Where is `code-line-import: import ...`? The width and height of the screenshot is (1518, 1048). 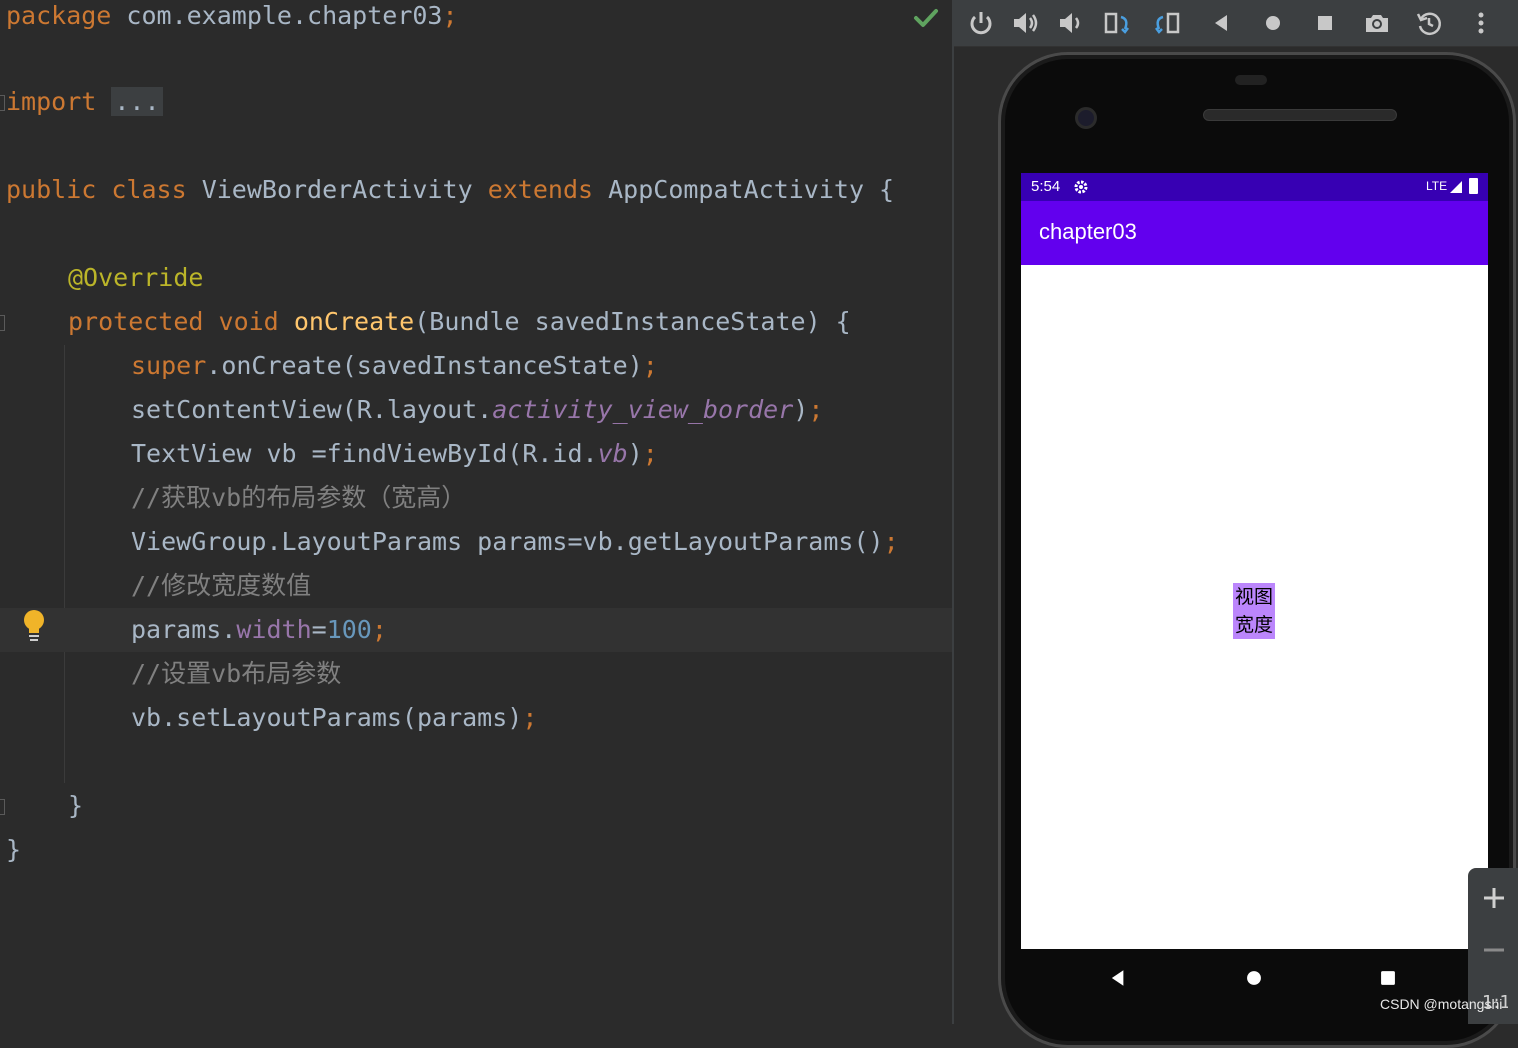
code-line-import: import ... is located at coordinates (476, 102).